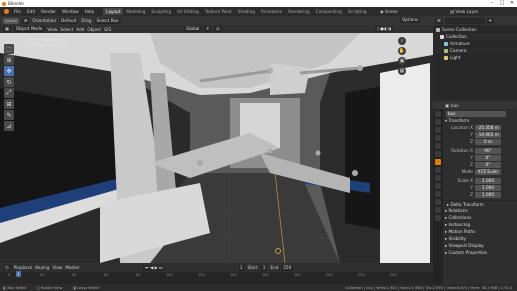 This screenshot has width=517, height=291. I want to click on end-frame-field: 250, so click(287, 267).